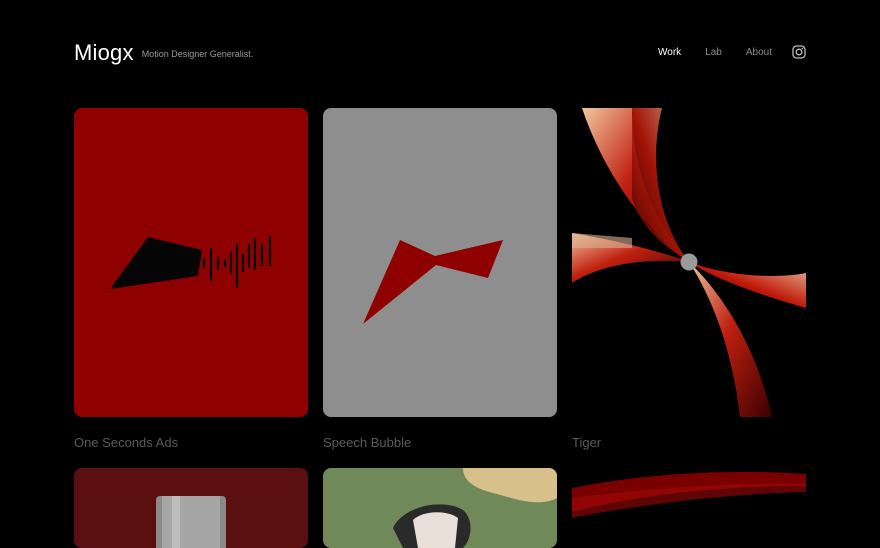  Describe the element at coordinates (759, 52) in the screenshot. I see `nav-about: About` at that location.